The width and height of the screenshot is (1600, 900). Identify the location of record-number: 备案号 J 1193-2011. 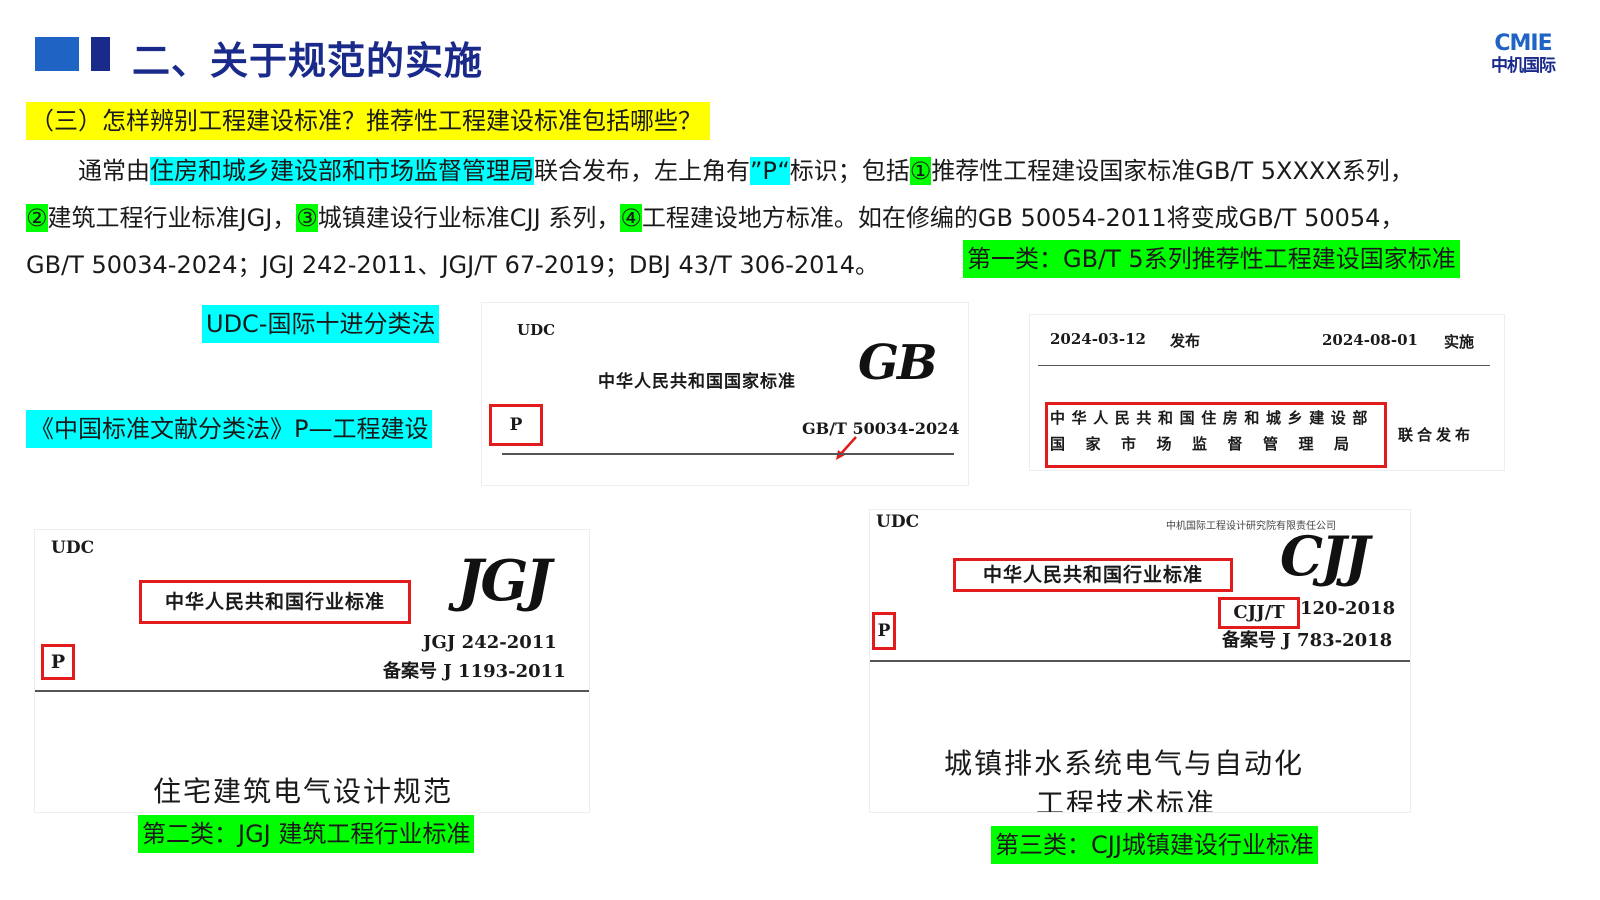
(474, 671).